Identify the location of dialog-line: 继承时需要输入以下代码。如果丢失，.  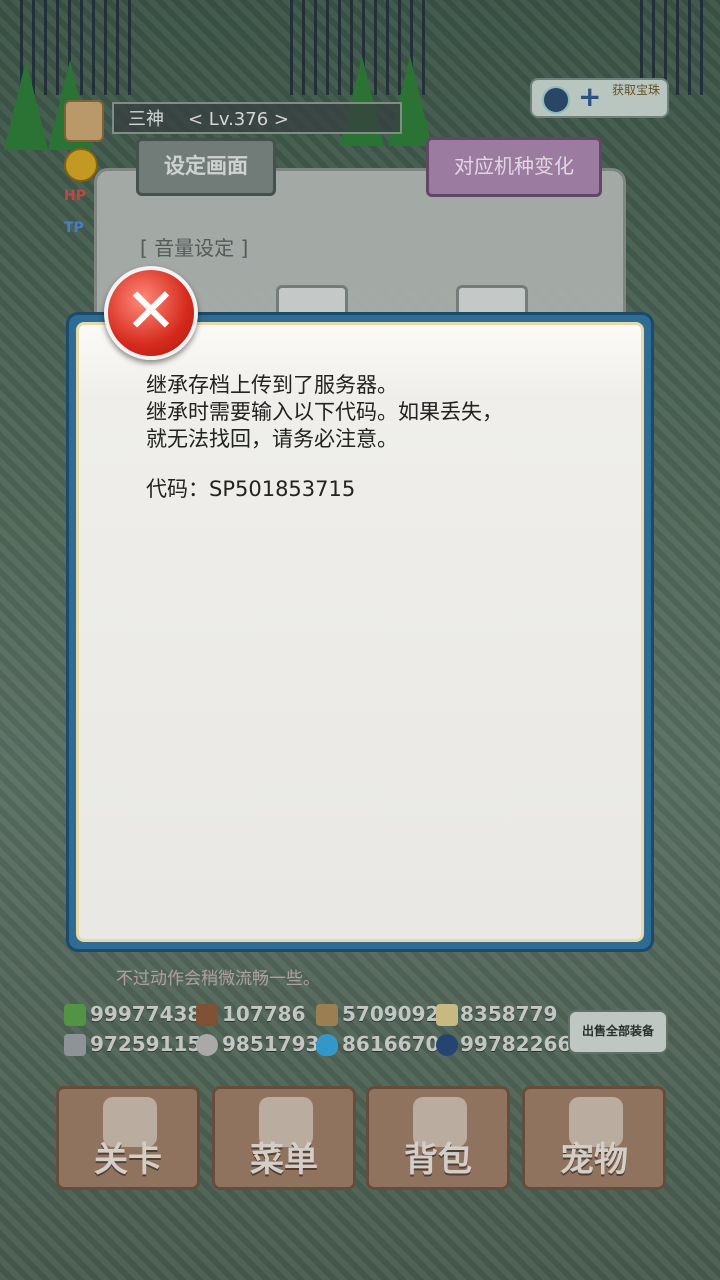
(324, 412).